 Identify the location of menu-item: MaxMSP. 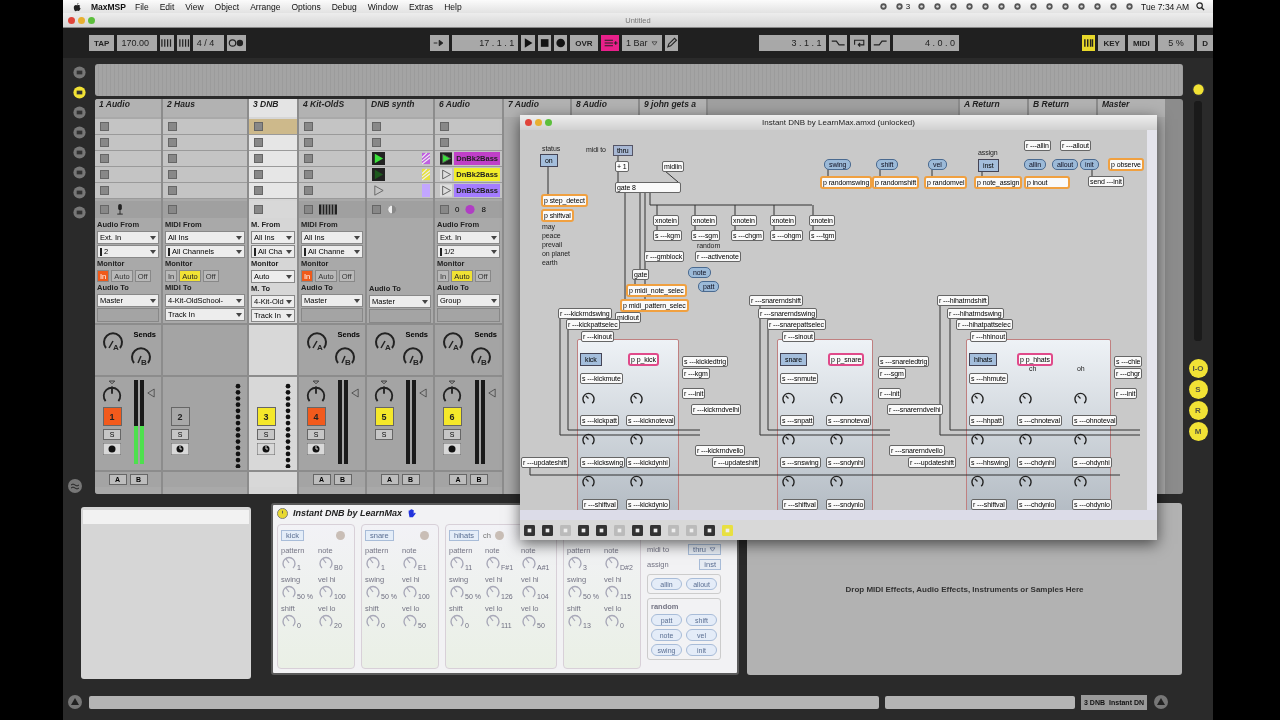
(108, 6).